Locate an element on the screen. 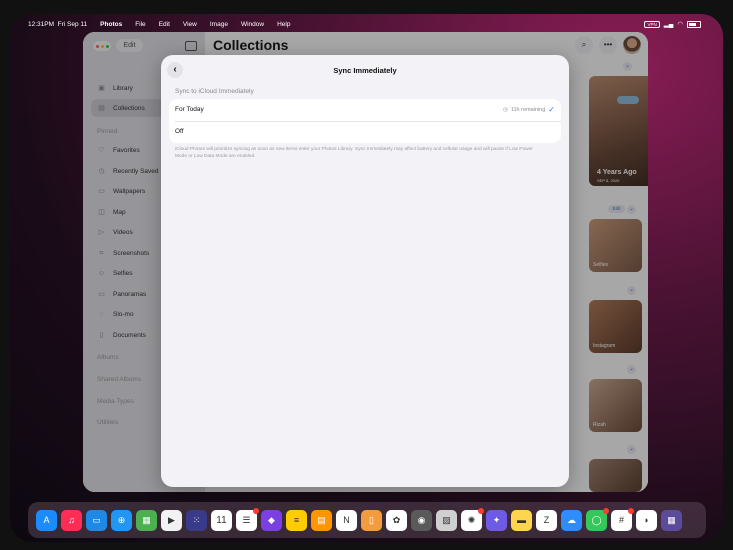  messages-icon: ◯ is located at coordinates (597, 519).